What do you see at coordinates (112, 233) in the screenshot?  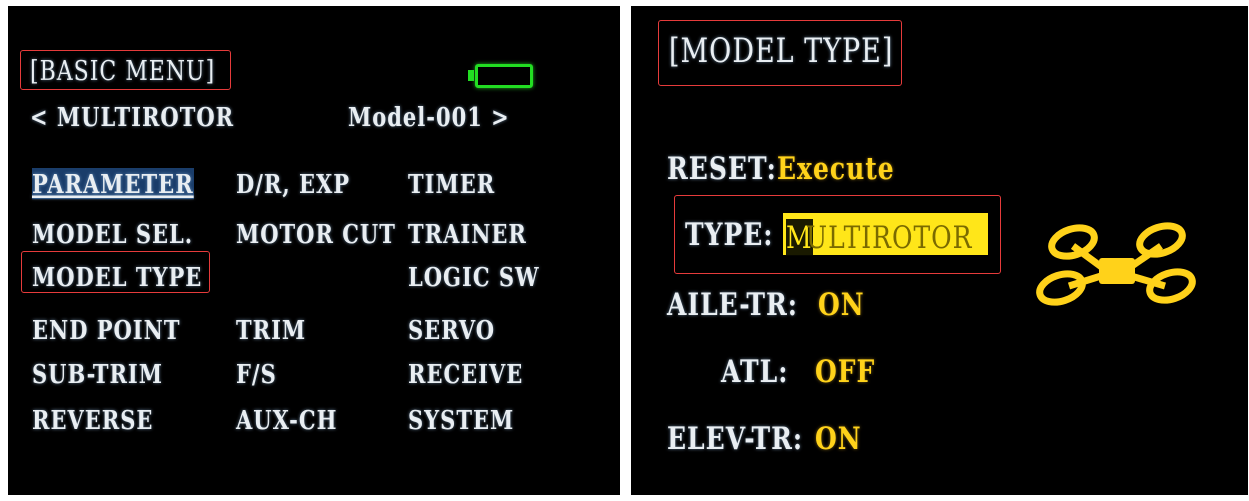 I see `menu-item-model-sel: MODEL SEL.` at bounding box center [112, 233].